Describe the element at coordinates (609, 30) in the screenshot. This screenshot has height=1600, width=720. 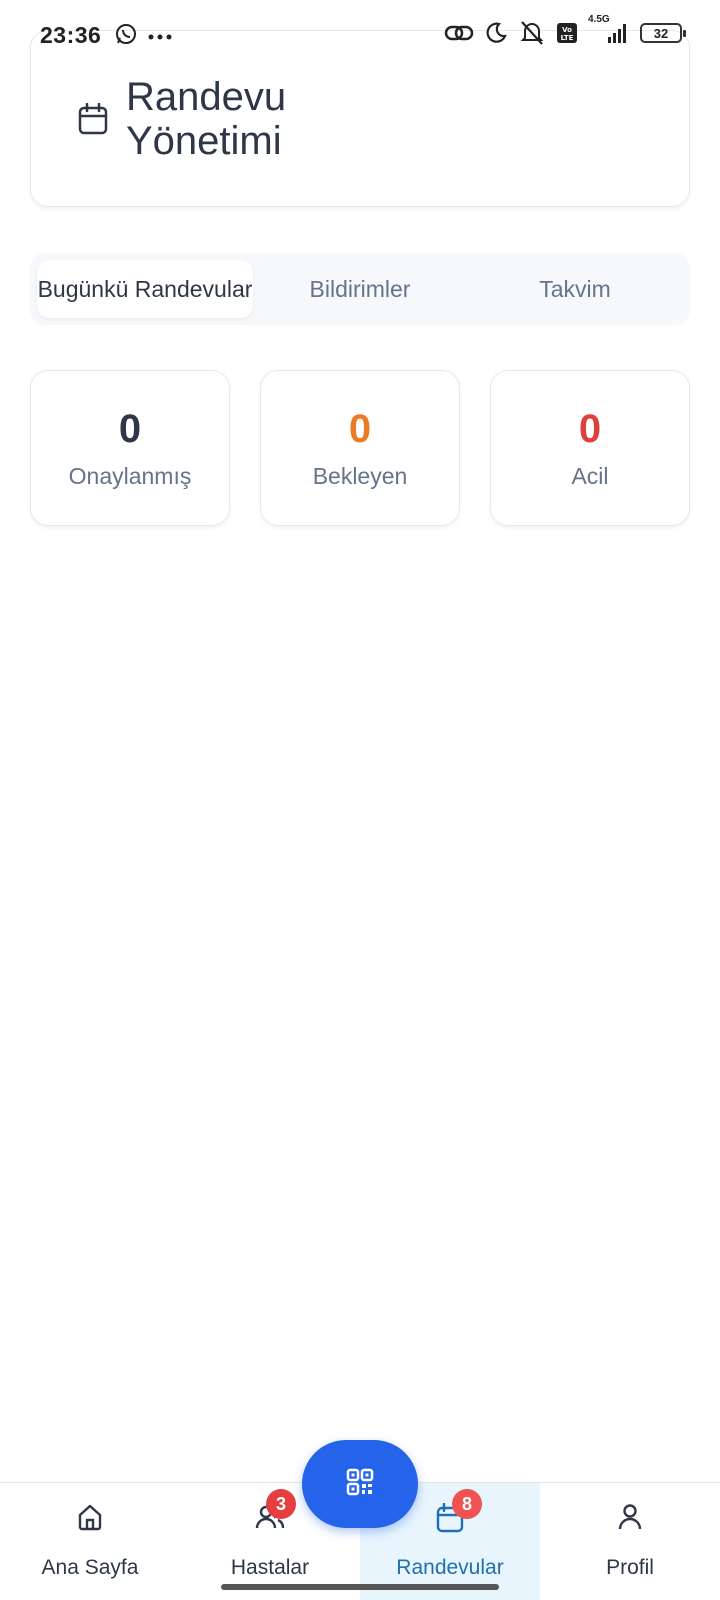
I see `signal-icon: 4.5G` at that location.